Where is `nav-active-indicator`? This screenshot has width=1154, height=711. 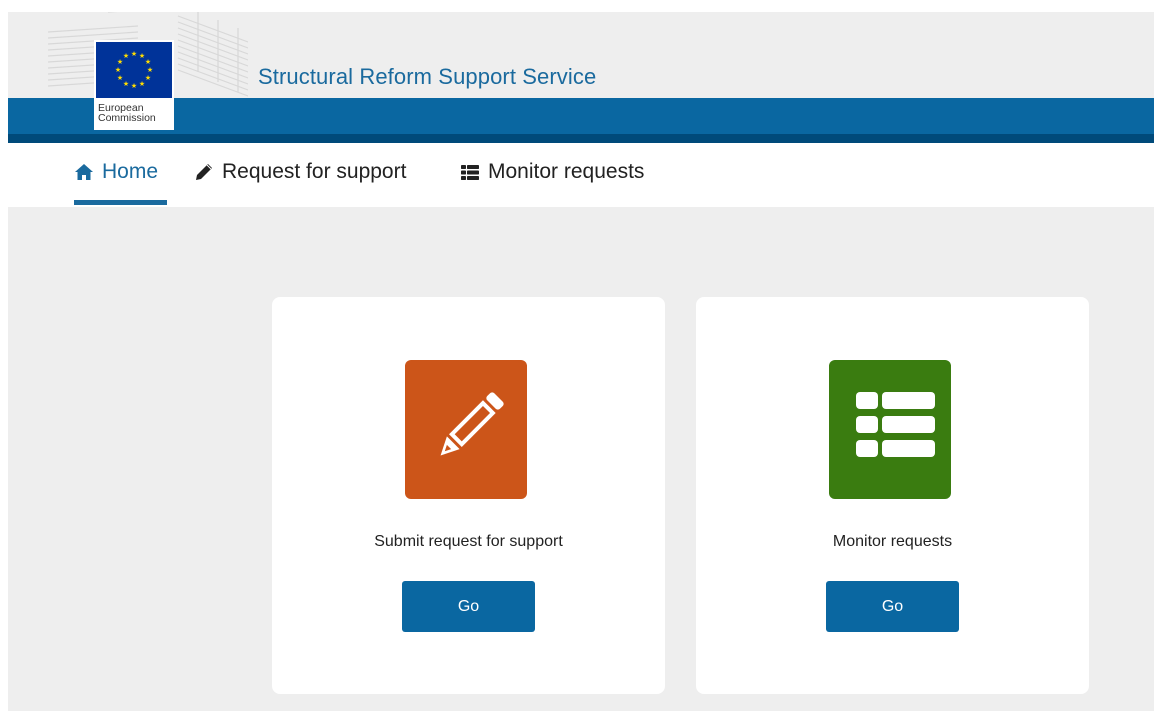 nav-active-indicator is located at coordinates (120, 202).